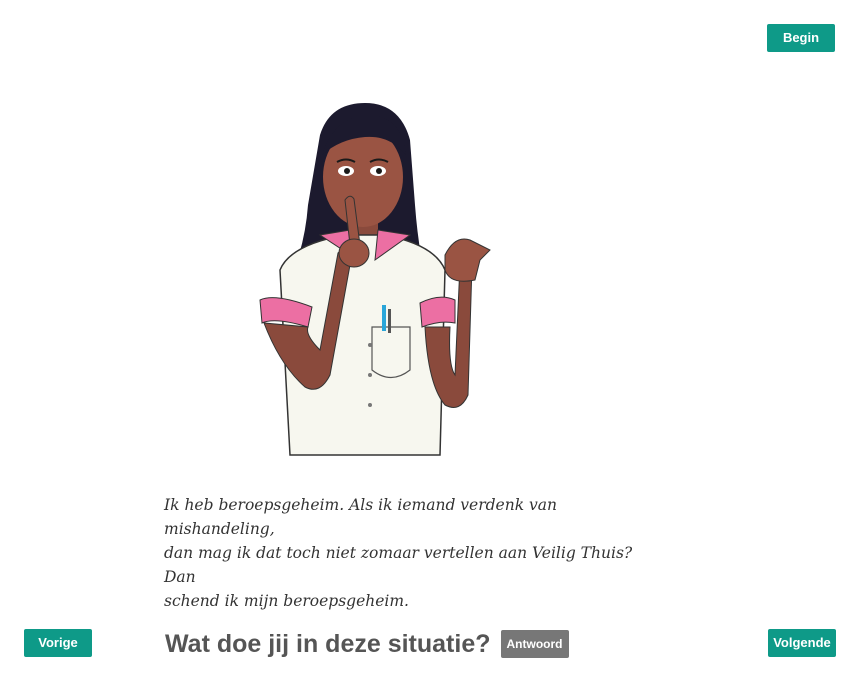  I want to click on begin-button: Begin, so click(801, 38).